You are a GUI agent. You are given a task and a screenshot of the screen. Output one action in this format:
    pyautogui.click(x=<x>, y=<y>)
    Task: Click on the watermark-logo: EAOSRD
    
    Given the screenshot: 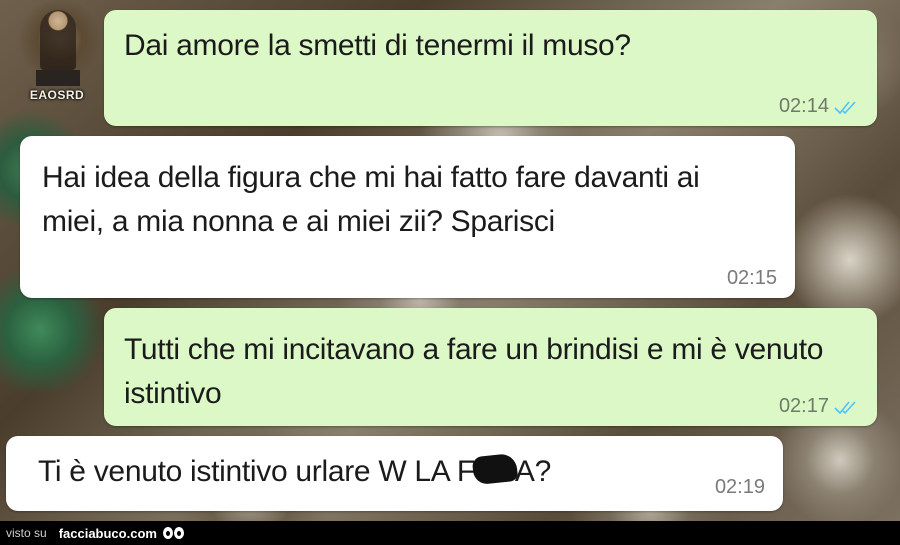 What is the action you would take?
    pyautogui.click(x=57, y=56)
    